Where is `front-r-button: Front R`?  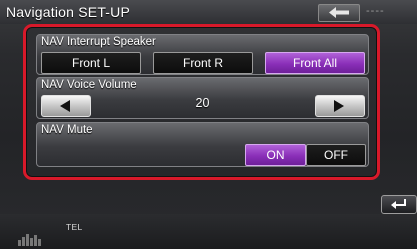 front-r-button: Front R is located at coordinates (203, 63).